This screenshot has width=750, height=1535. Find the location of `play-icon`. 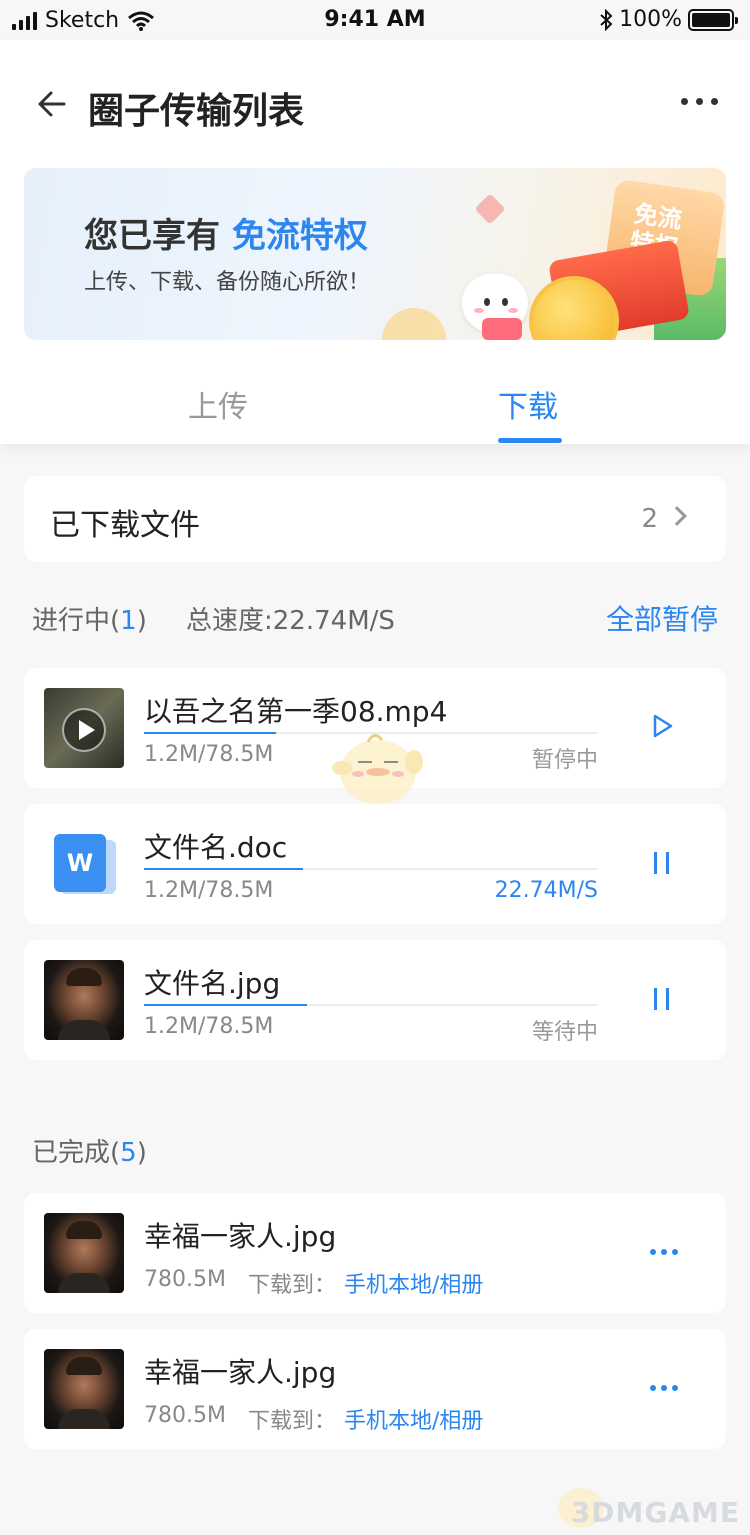

play-icon is located at coordinates (662, 726).